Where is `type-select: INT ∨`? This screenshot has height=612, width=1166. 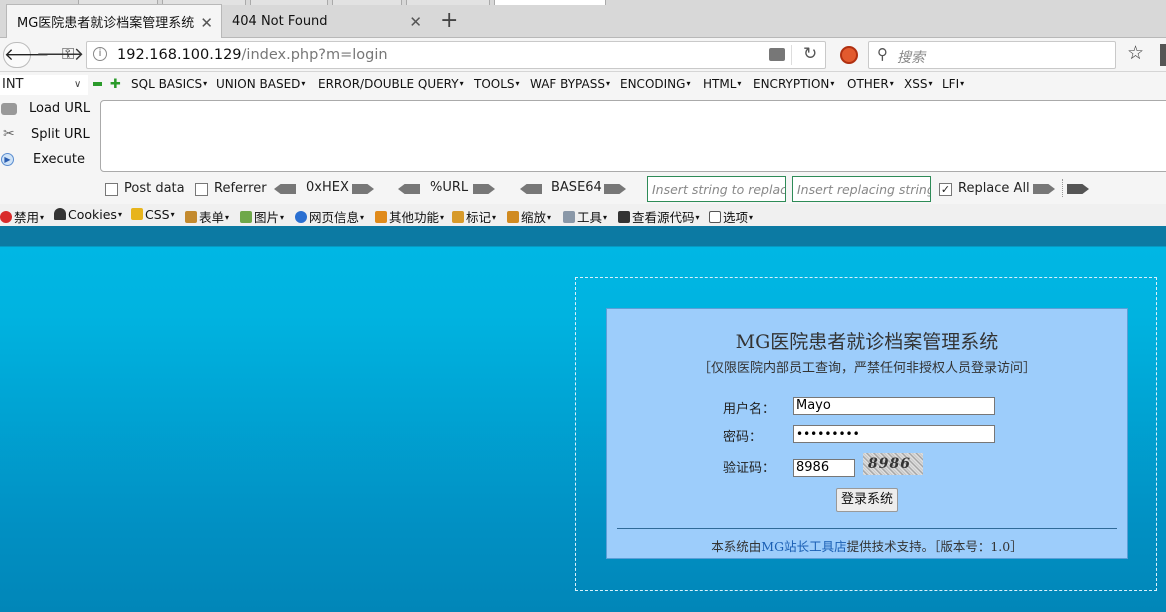 type-select: INT ∨ is located at coordinates (44, 85).